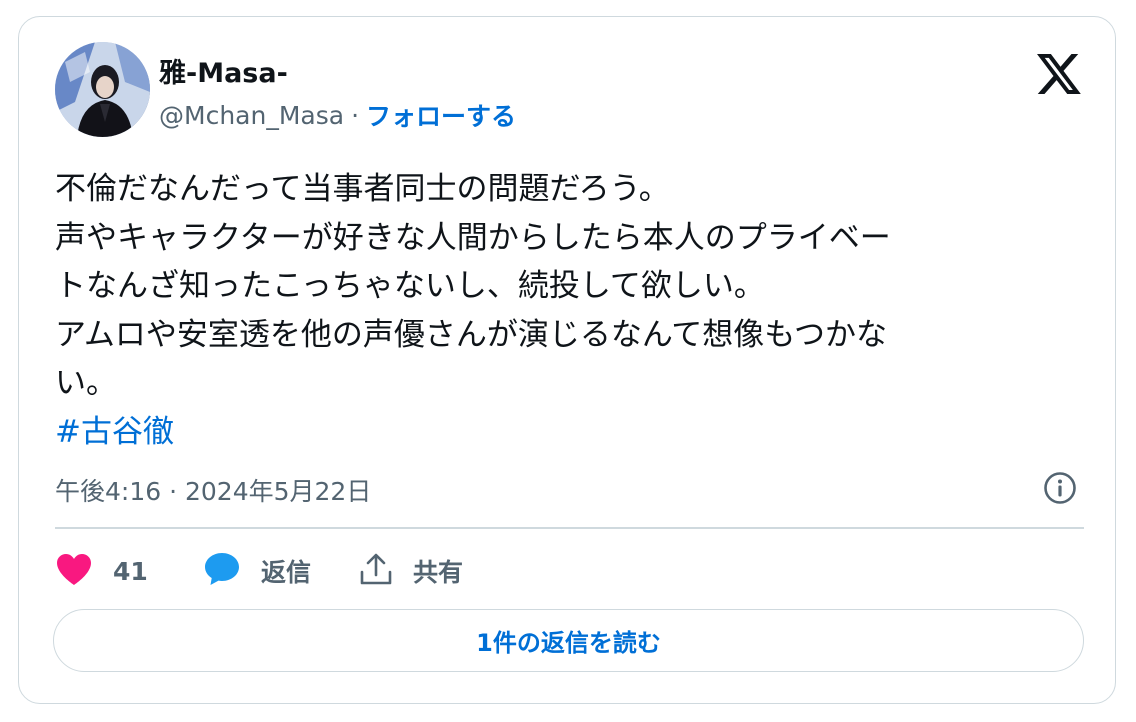 This screenshot has width=1136, height=722. I want to click on like-count: 41, so click(130, 571).